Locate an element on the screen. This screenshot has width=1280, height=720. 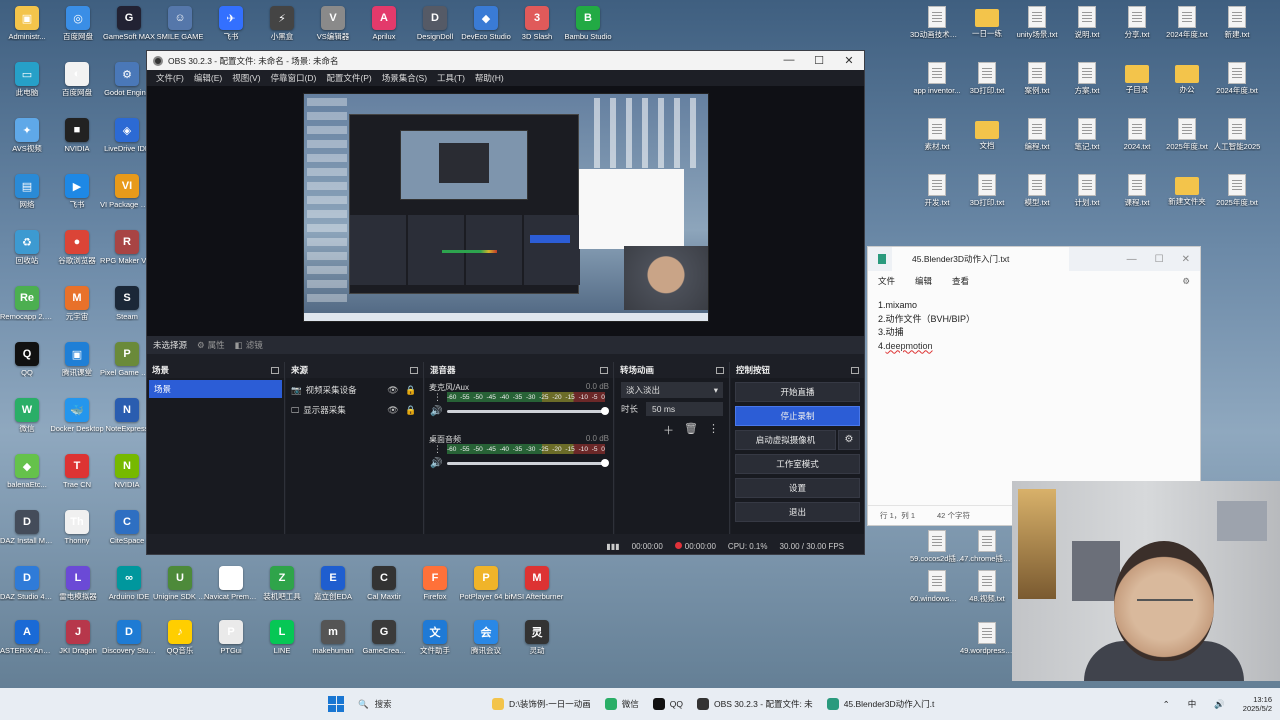
desktop-icon: Re Remocapp 2.1.1 is located at coordinates (27, 312).